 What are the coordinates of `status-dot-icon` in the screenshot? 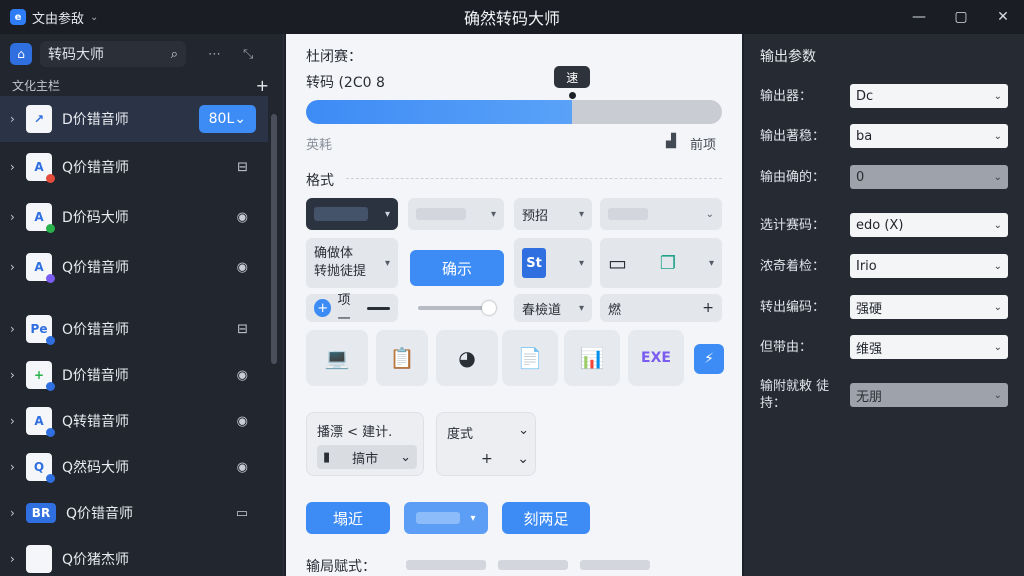 It's located at (50, 432).